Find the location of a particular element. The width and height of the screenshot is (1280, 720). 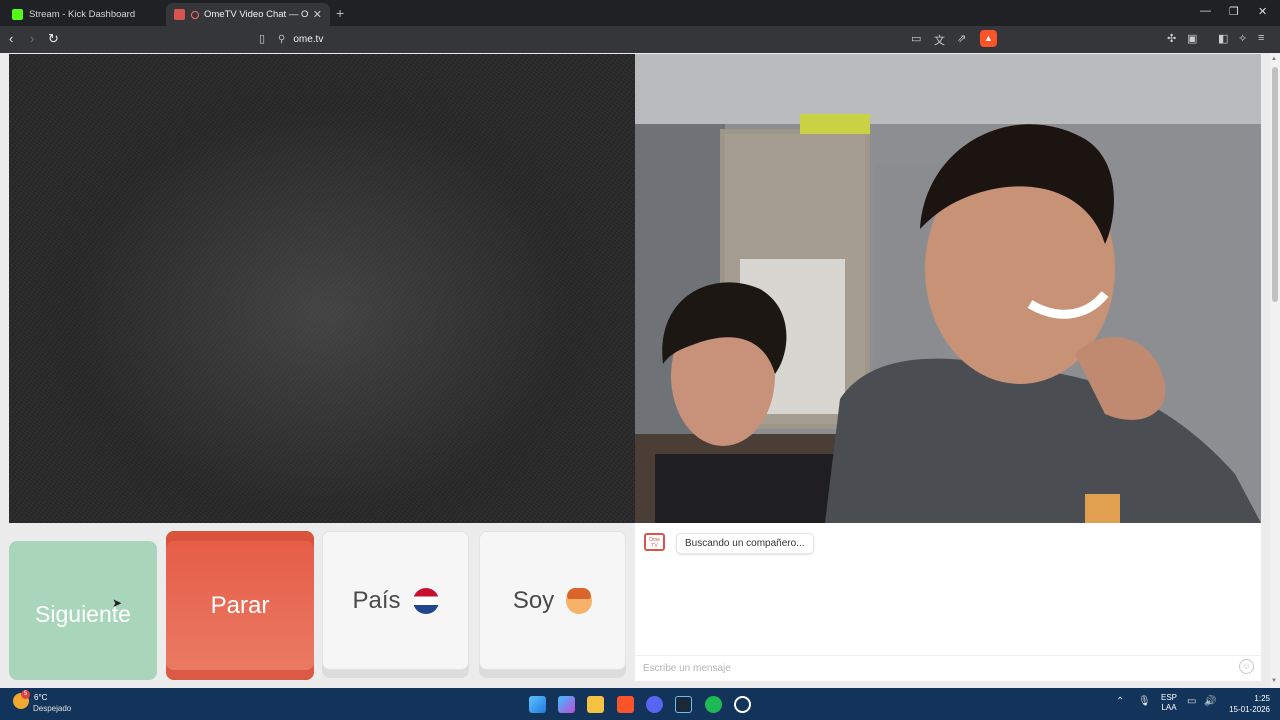

boy-avatar-icon is located at coordinates (579, 600).